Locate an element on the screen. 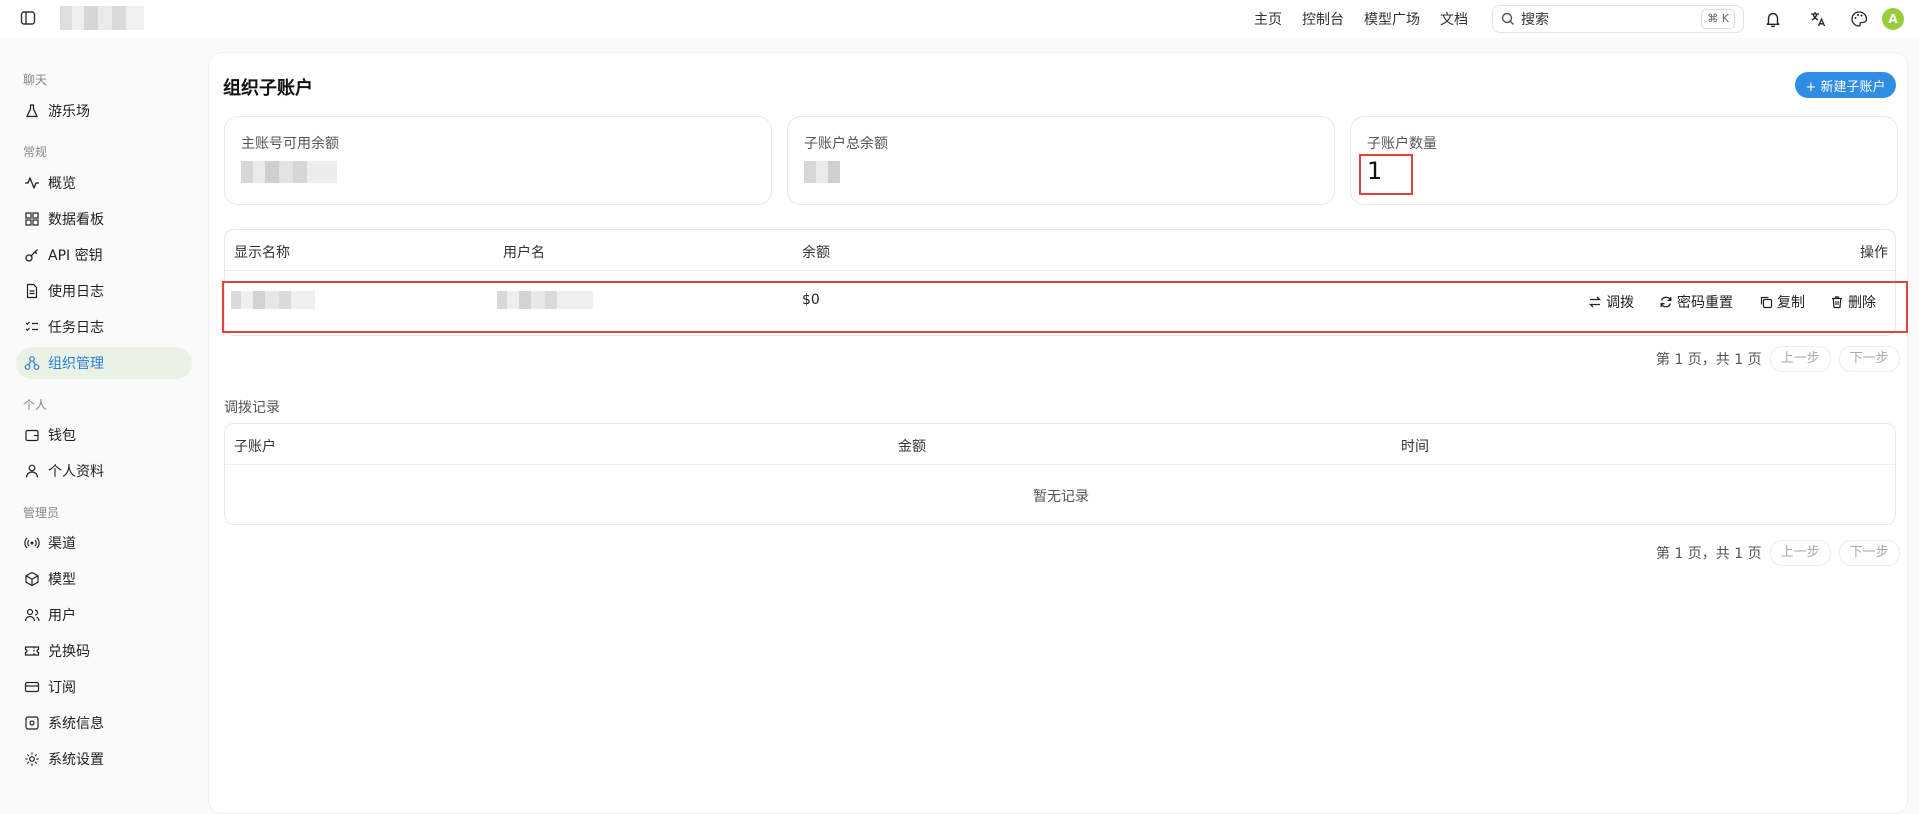  stat-label: 子账户数量 is located at coordinates (1402, 144).